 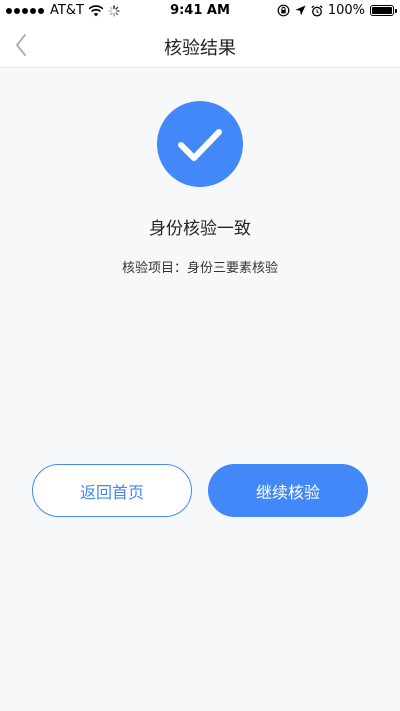 What do you see at coordinates (200, 48) in the screenshot?
I see `page-title: 核验结果` at bounding box center [200, 48].